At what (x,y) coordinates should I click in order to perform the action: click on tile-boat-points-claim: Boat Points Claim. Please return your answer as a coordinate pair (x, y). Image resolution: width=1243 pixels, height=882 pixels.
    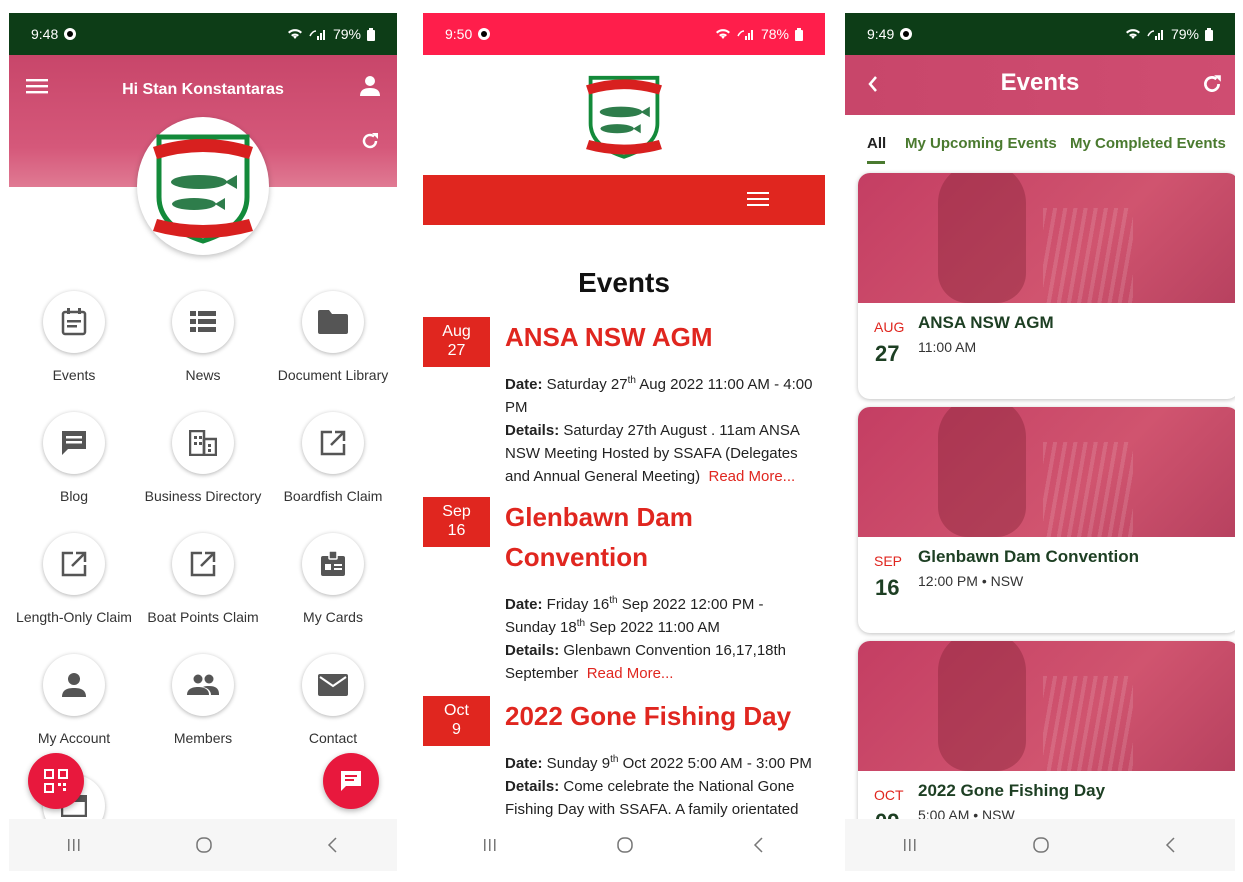
    Looking at the image, I should click on (203, 579).